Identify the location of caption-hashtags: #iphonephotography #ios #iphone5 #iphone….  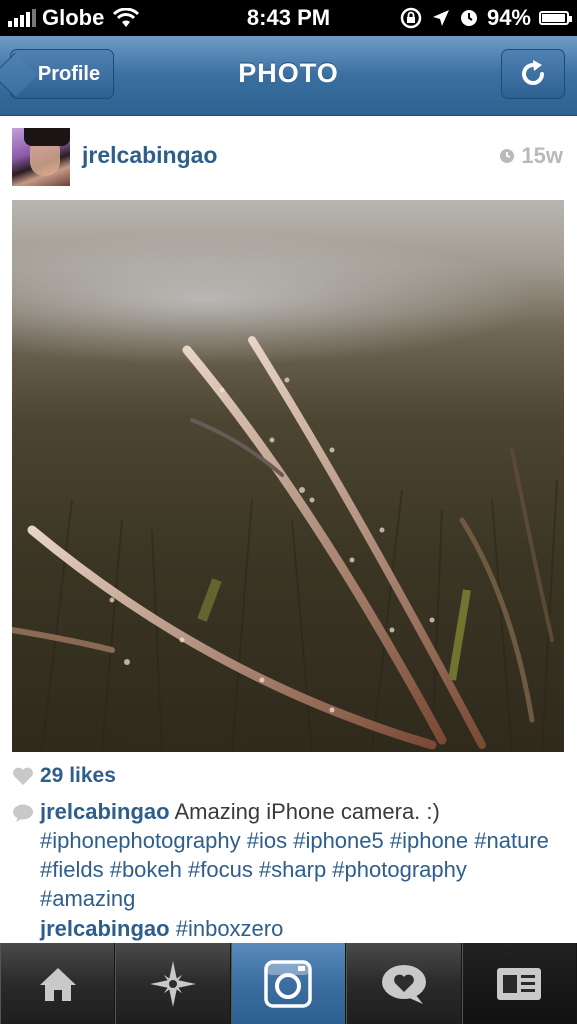
(294, 869).